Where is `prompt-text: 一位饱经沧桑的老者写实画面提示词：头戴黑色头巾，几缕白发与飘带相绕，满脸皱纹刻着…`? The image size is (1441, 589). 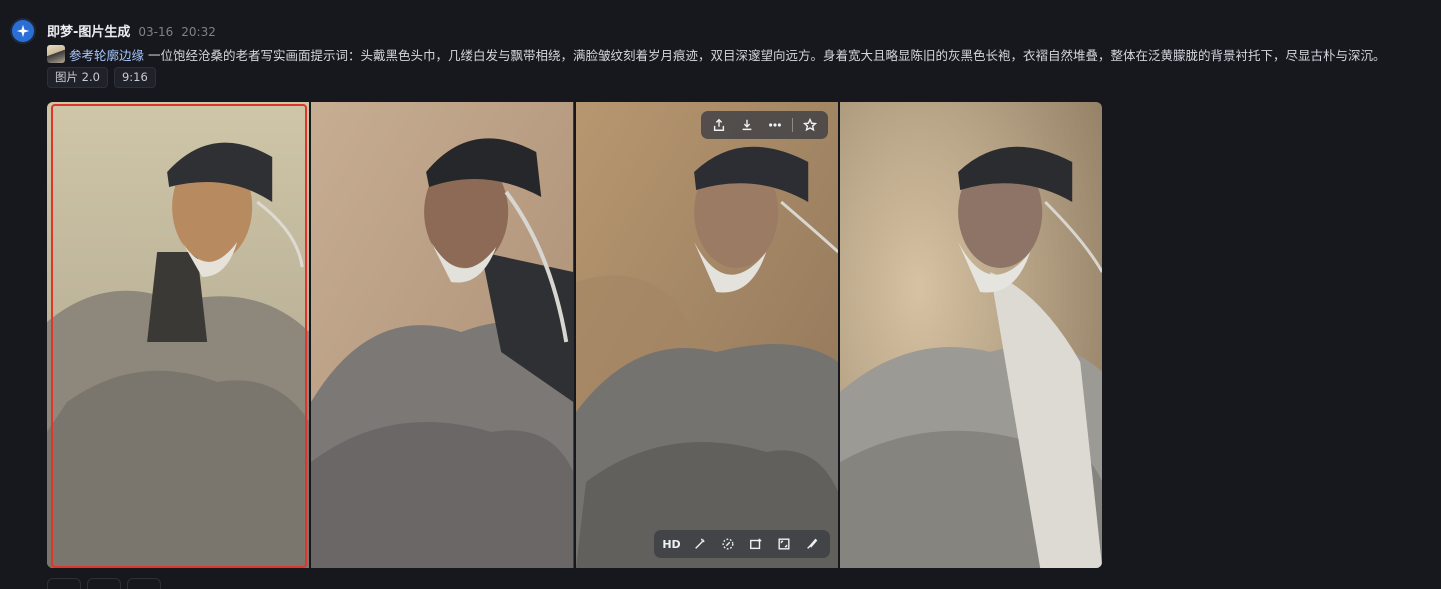 prompt-text: 一位饱经沧桑的老者写实画面提示词：头戴黑色头巾，几缕白发与飘带相绕，满脸皱纹刻着… is located at coordinates (767, 55).